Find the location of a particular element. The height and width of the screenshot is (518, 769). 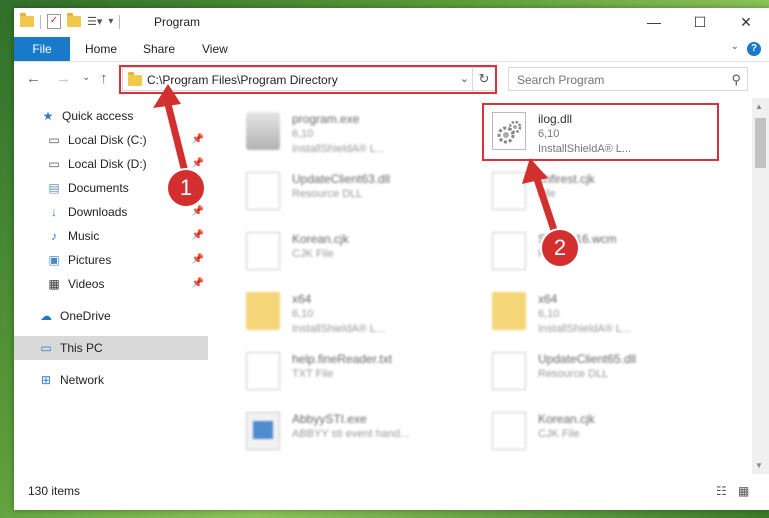

app-icon is located at coordinates (263, 431).